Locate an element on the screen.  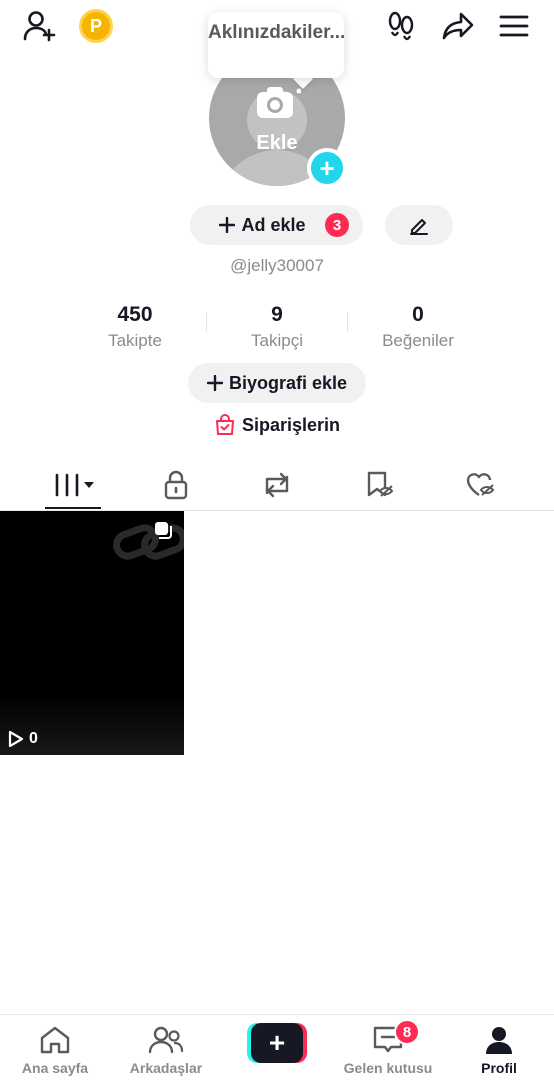
coin-letter: P is located at coordinates (95, 25).